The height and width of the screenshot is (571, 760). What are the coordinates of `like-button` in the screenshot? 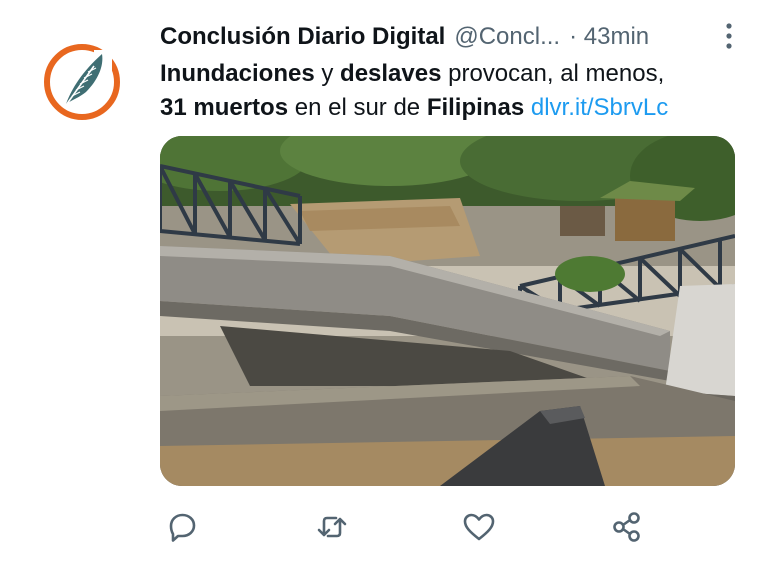 It's located at (479, 527).